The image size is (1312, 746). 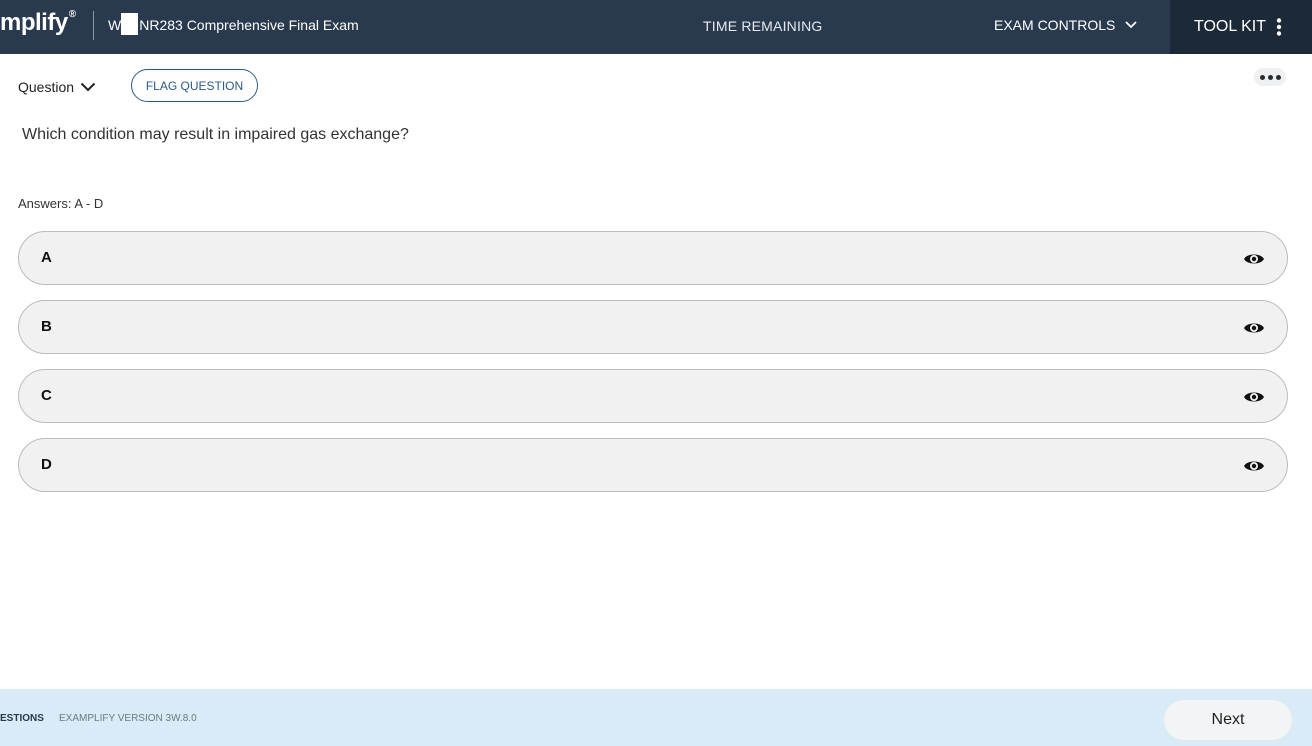 I want to click on answer-option-a: A, so click(x=653, y=258).